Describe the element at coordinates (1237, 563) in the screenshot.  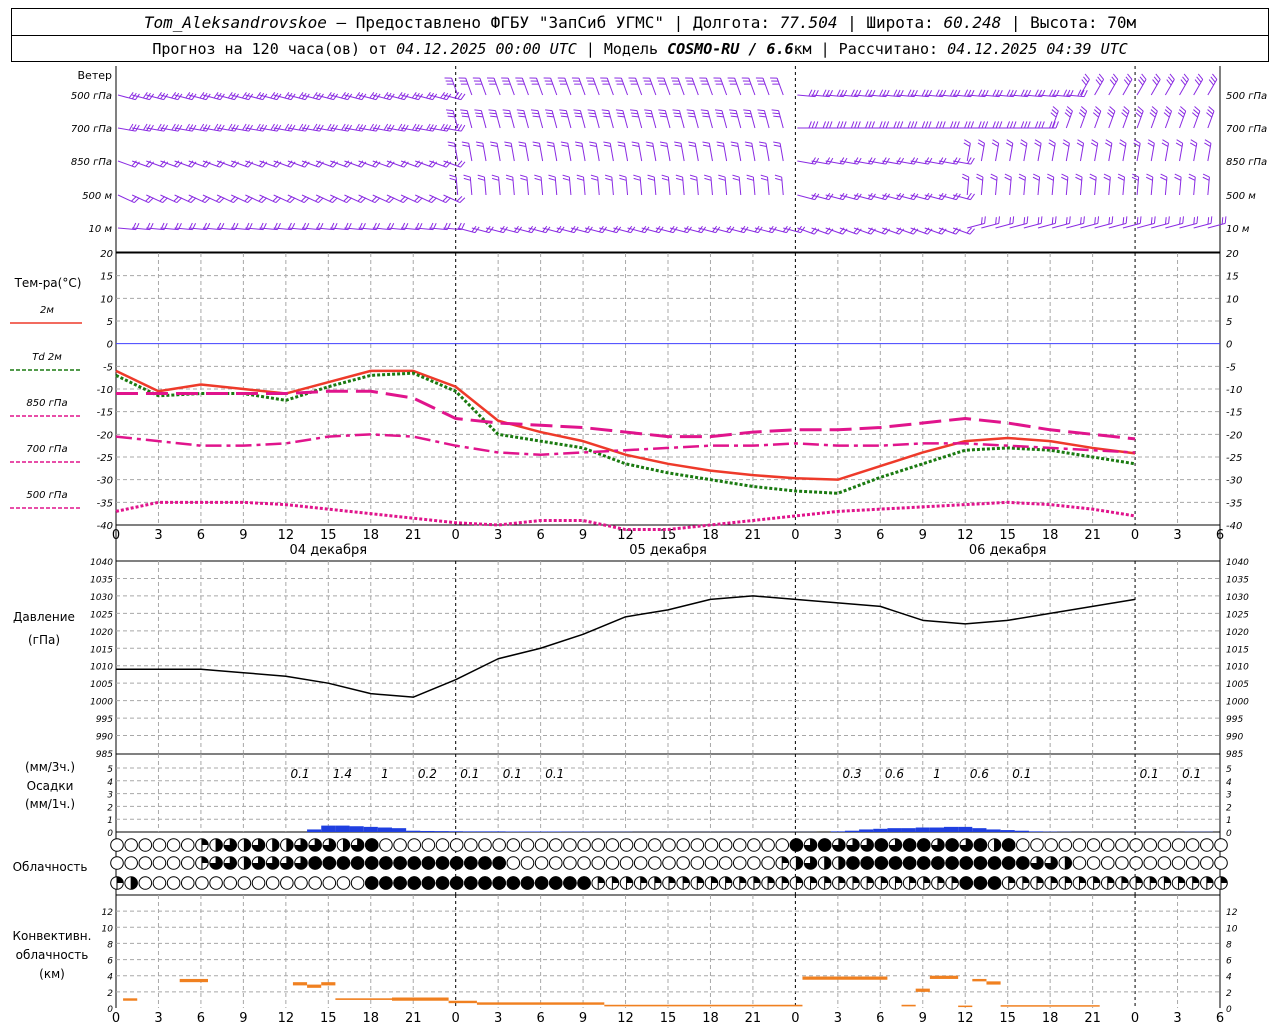
I see `pres-ytick-right: 1040` at that location.